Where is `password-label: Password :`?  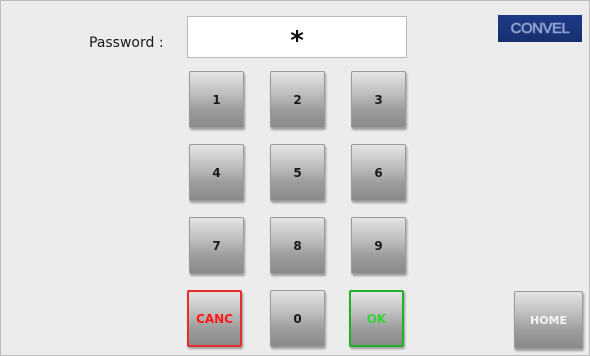 password-label: Password : is located at coordinates (126, 43).